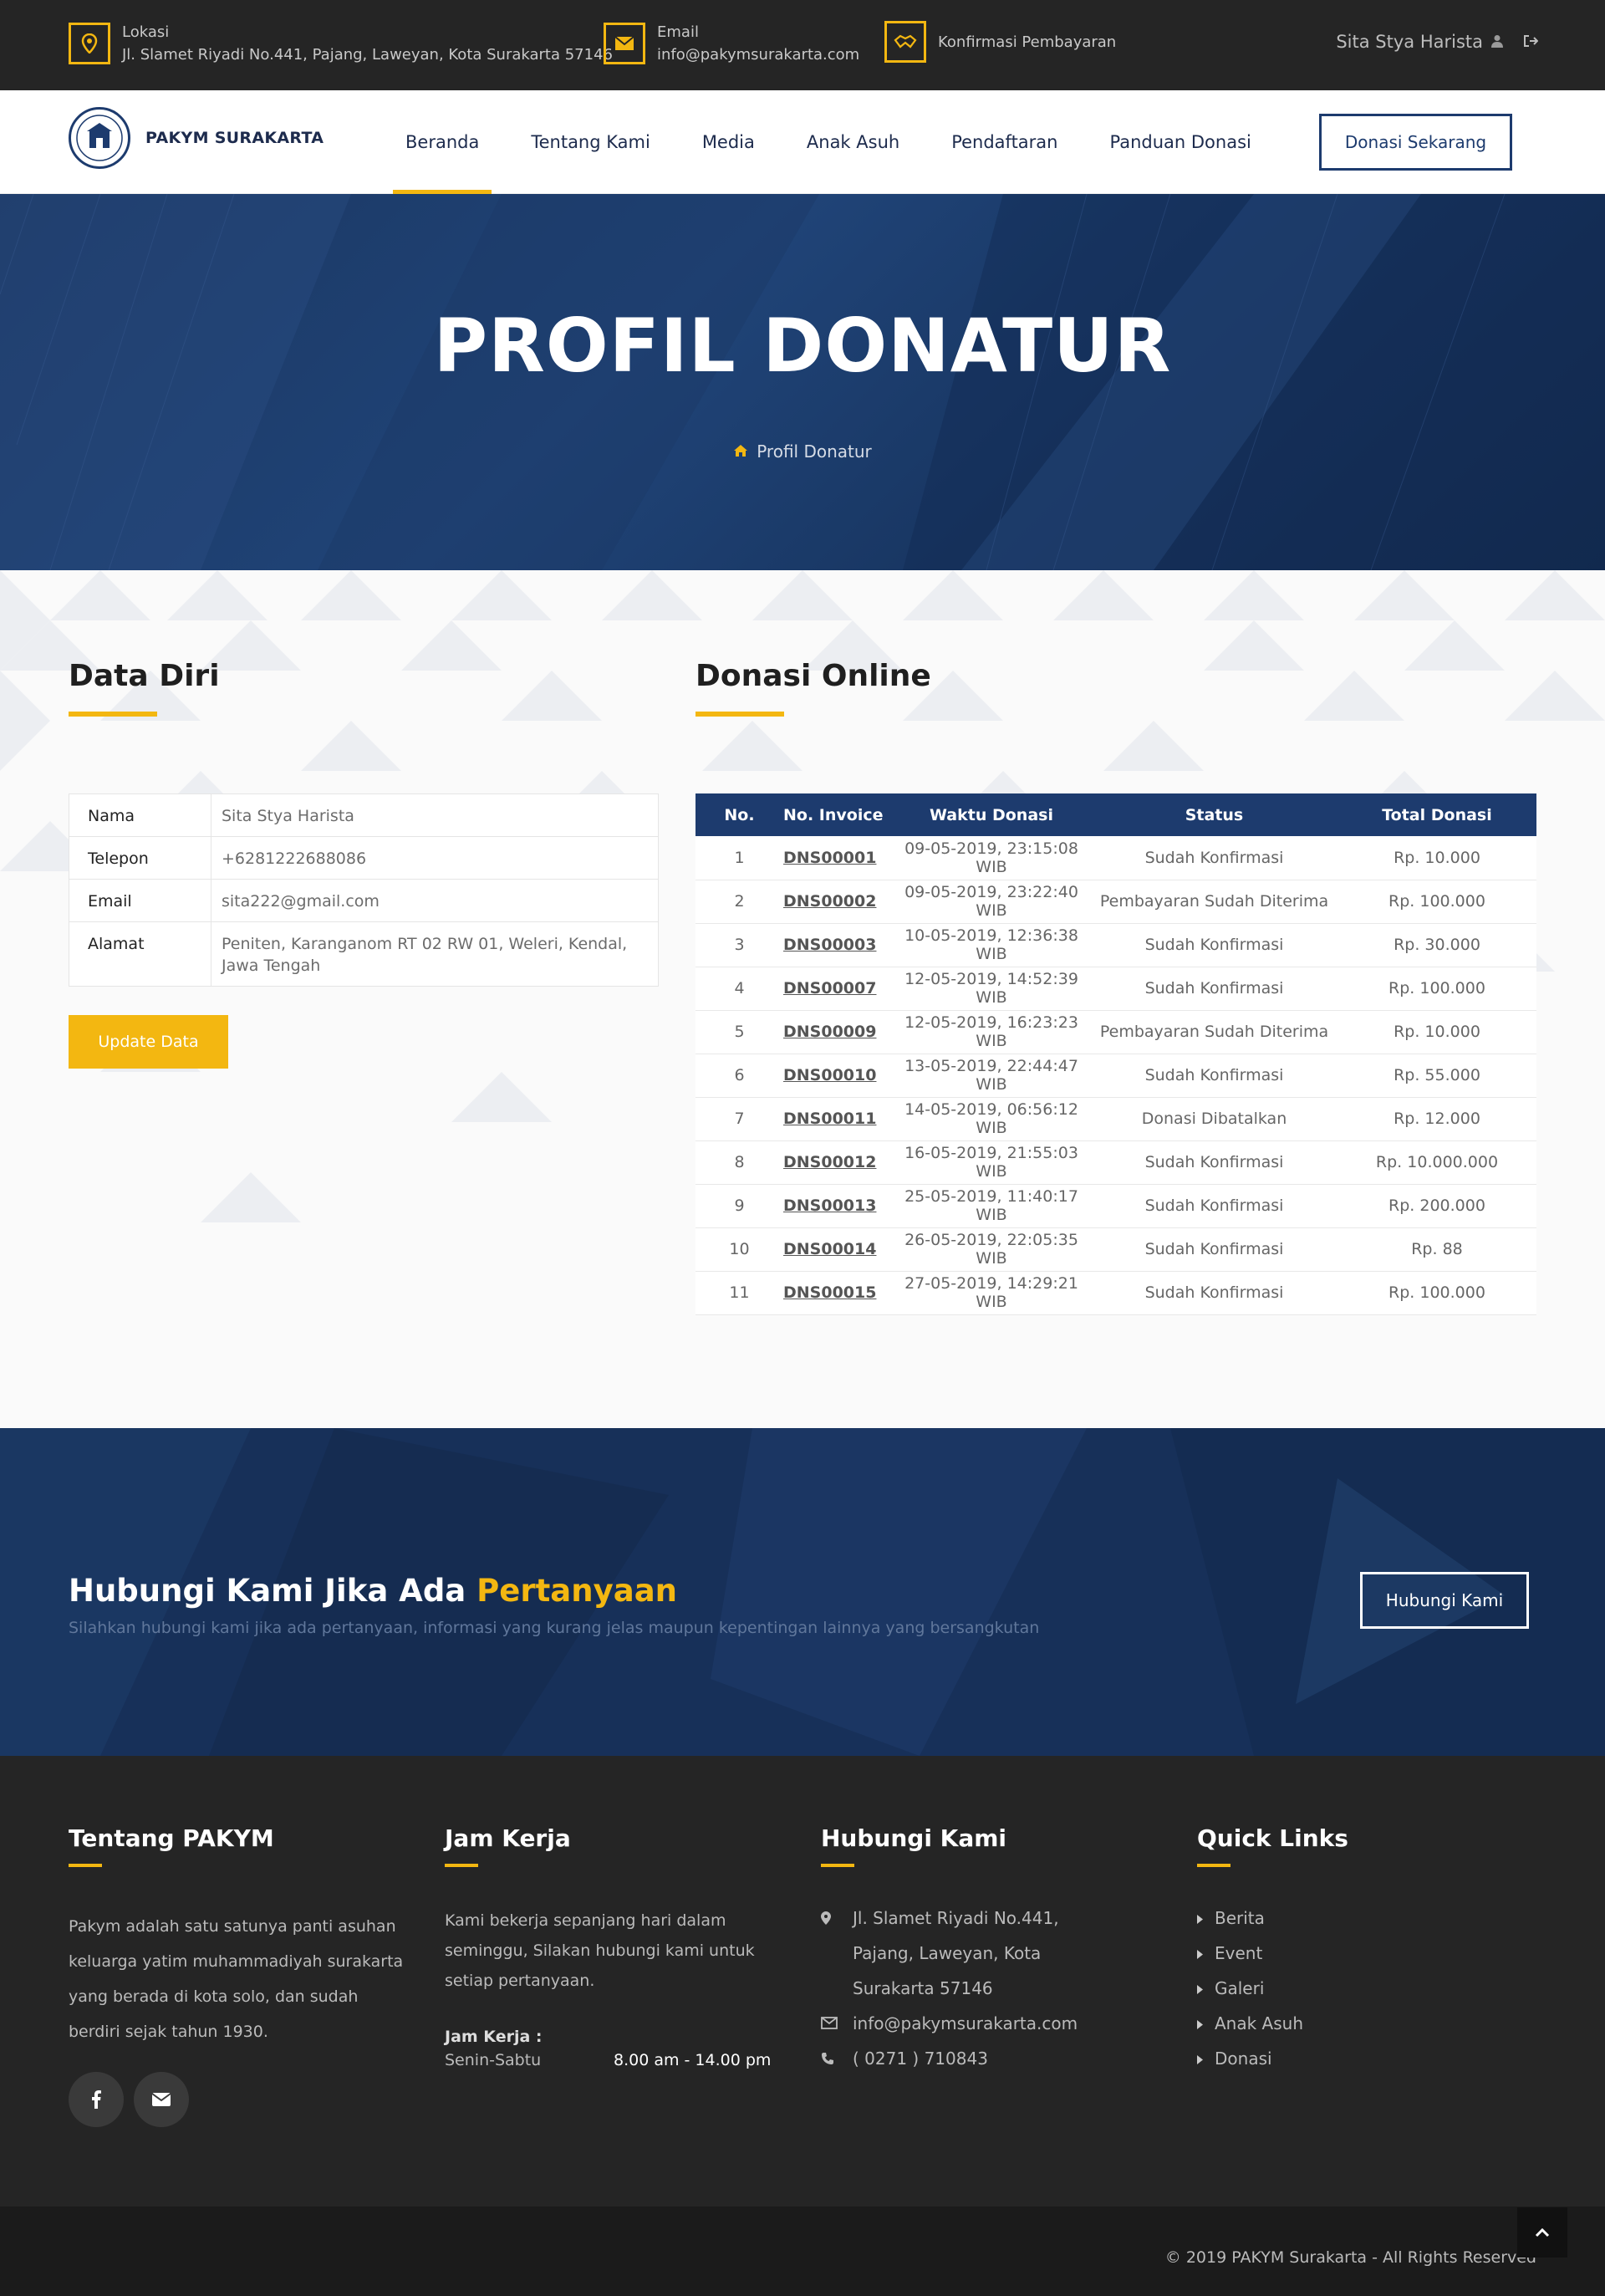  Describe the element at coordinates (1364, 1954) in the screenshot. I see `quick-link-event: Event` at that location.